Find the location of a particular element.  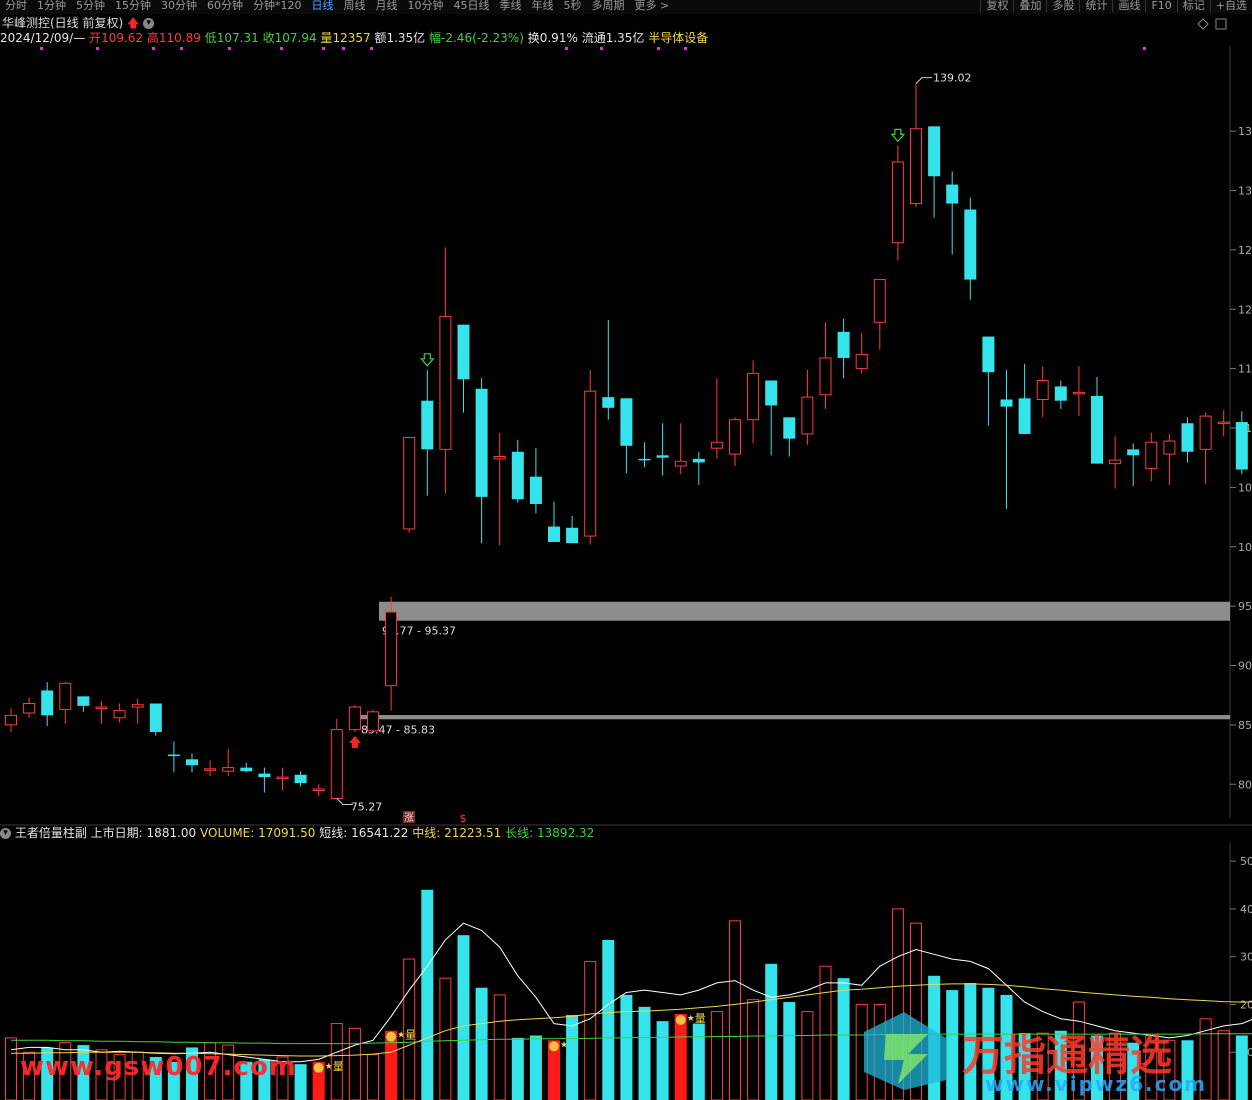

watermark-logo-icon is located at coordinates (905, 1051).